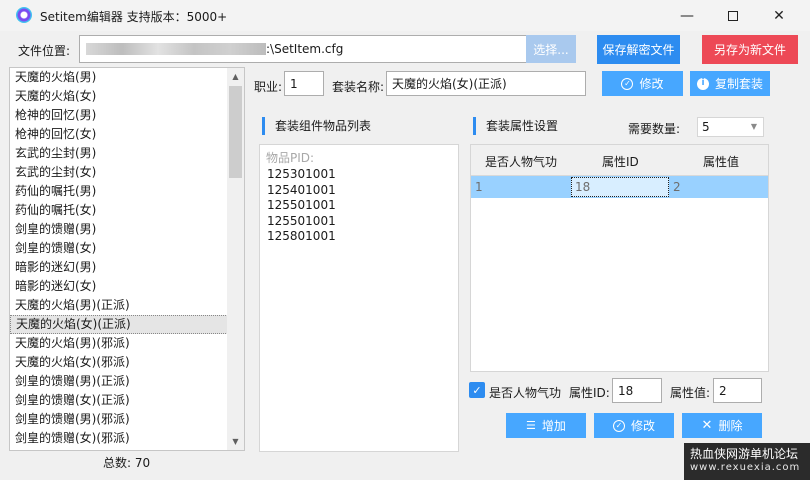 Image resolution: width=810 pixels, height=480 pixels. Describe the element at coordinates (127, 419) in the screenshot. I see `list-item: 剑皇的馈赠(男)(邪派)` at that location.